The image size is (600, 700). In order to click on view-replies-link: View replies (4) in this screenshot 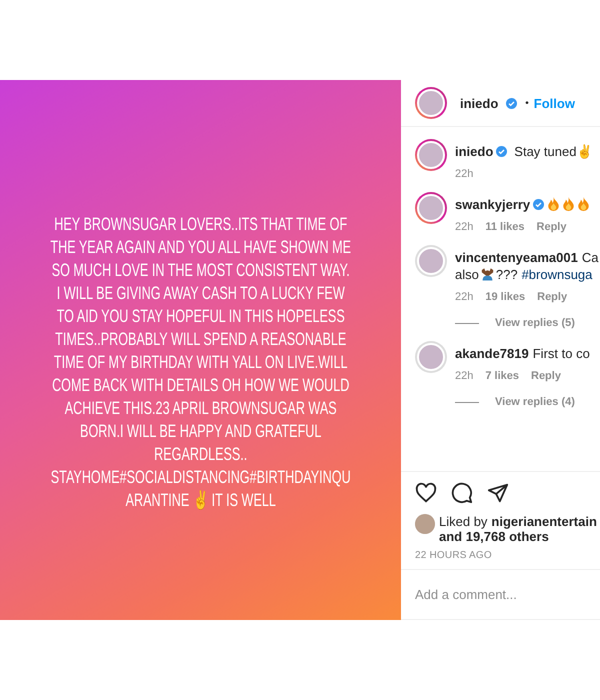, I will do `click(535, 402)`.